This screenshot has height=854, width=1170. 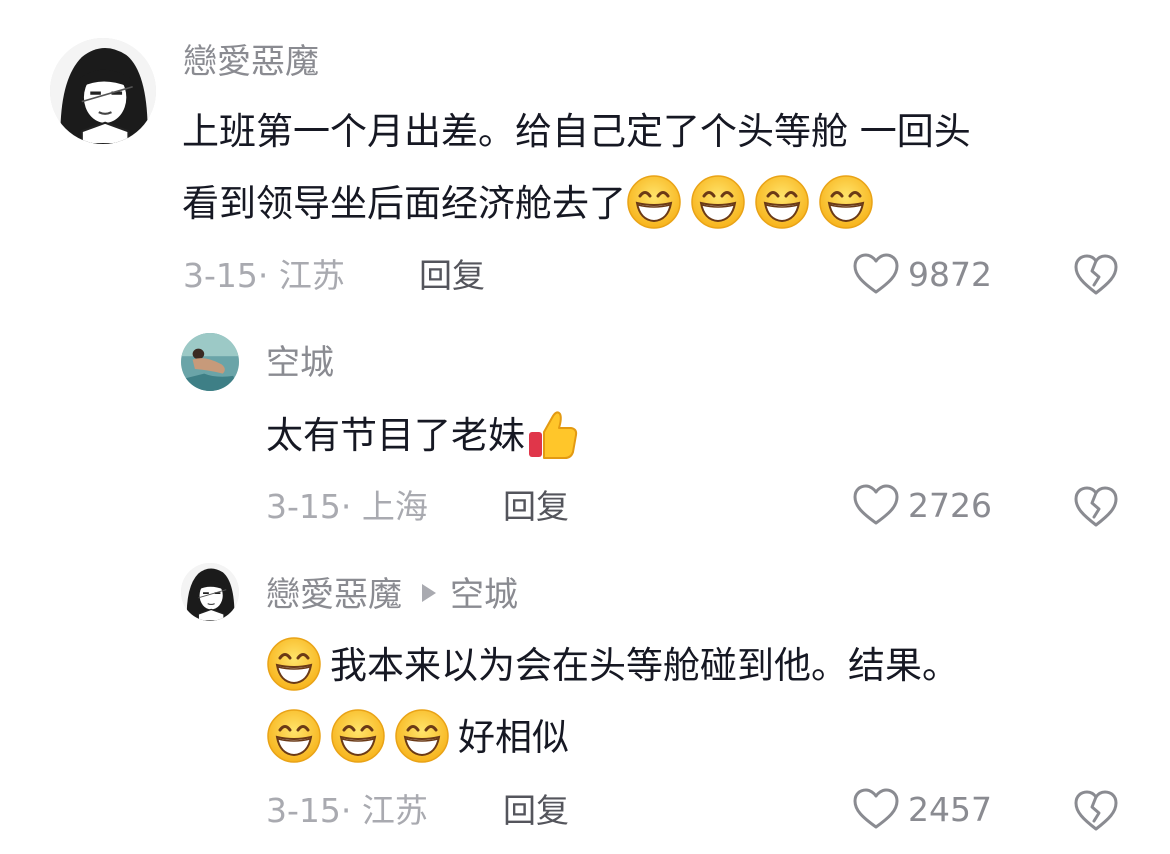 What do you see at coordinates (404, 203) in the screenshot?
I see `comment-text-line-text: 看到领导坐后面经济舱去了` at bounding box center [404, 203].